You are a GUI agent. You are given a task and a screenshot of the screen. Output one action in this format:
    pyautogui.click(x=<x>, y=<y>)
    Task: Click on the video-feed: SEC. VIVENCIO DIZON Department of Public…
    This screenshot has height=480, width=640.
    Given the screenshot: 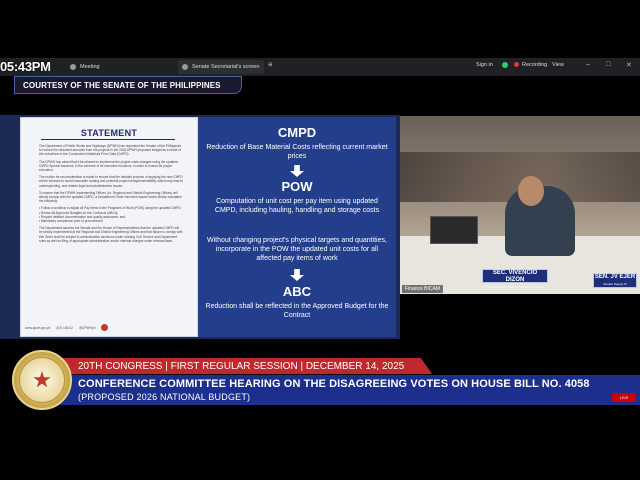 What is the action you would take?
    pyautogui.click(x=520, y=205)
    